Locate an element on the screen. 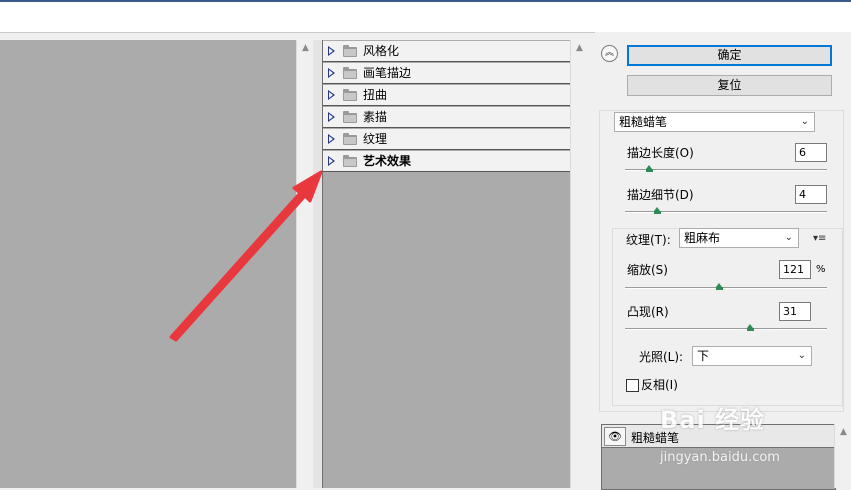 The image size is (851, 490). relief-input: 31 is located at coordinates (795, 311).